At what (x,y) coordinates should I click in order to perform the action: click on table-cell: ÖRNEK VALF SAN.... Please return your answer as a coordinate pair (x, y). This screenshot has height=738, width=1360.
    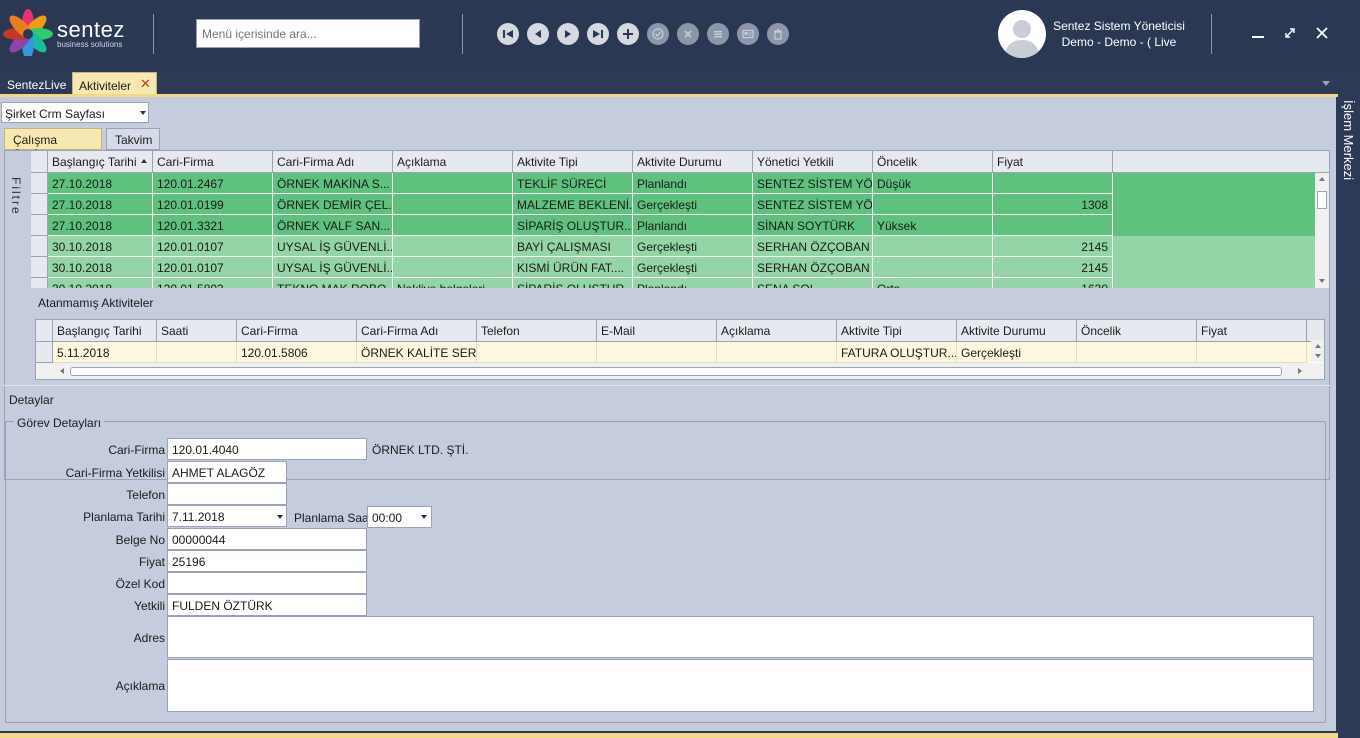
    Looking at the image, I should click on (333, 225).